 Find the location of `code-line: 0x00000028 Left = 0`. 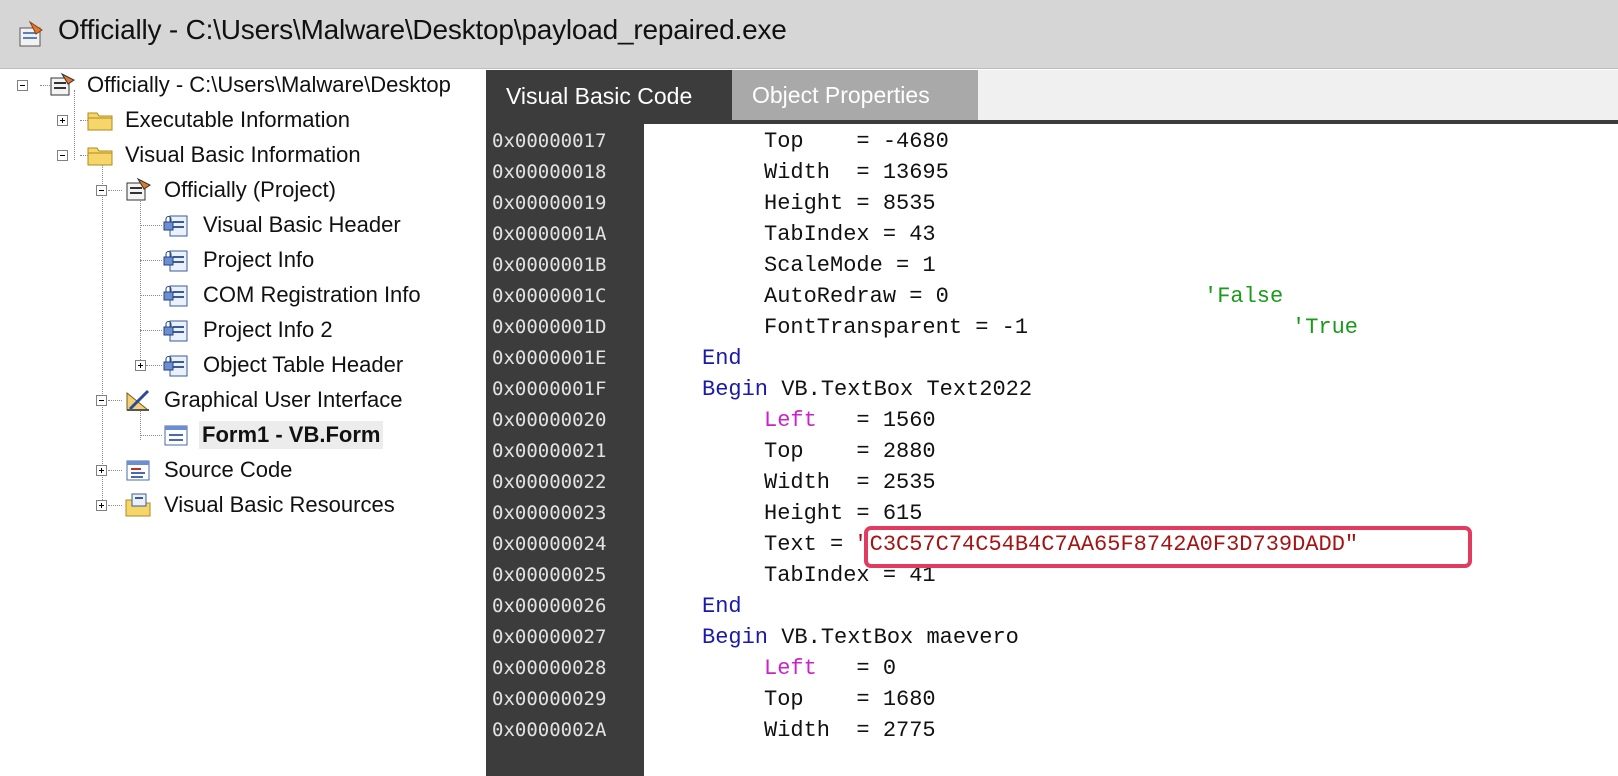

code-line: 0x00000028 Left = 0 is located at coordinates (1052, 668).